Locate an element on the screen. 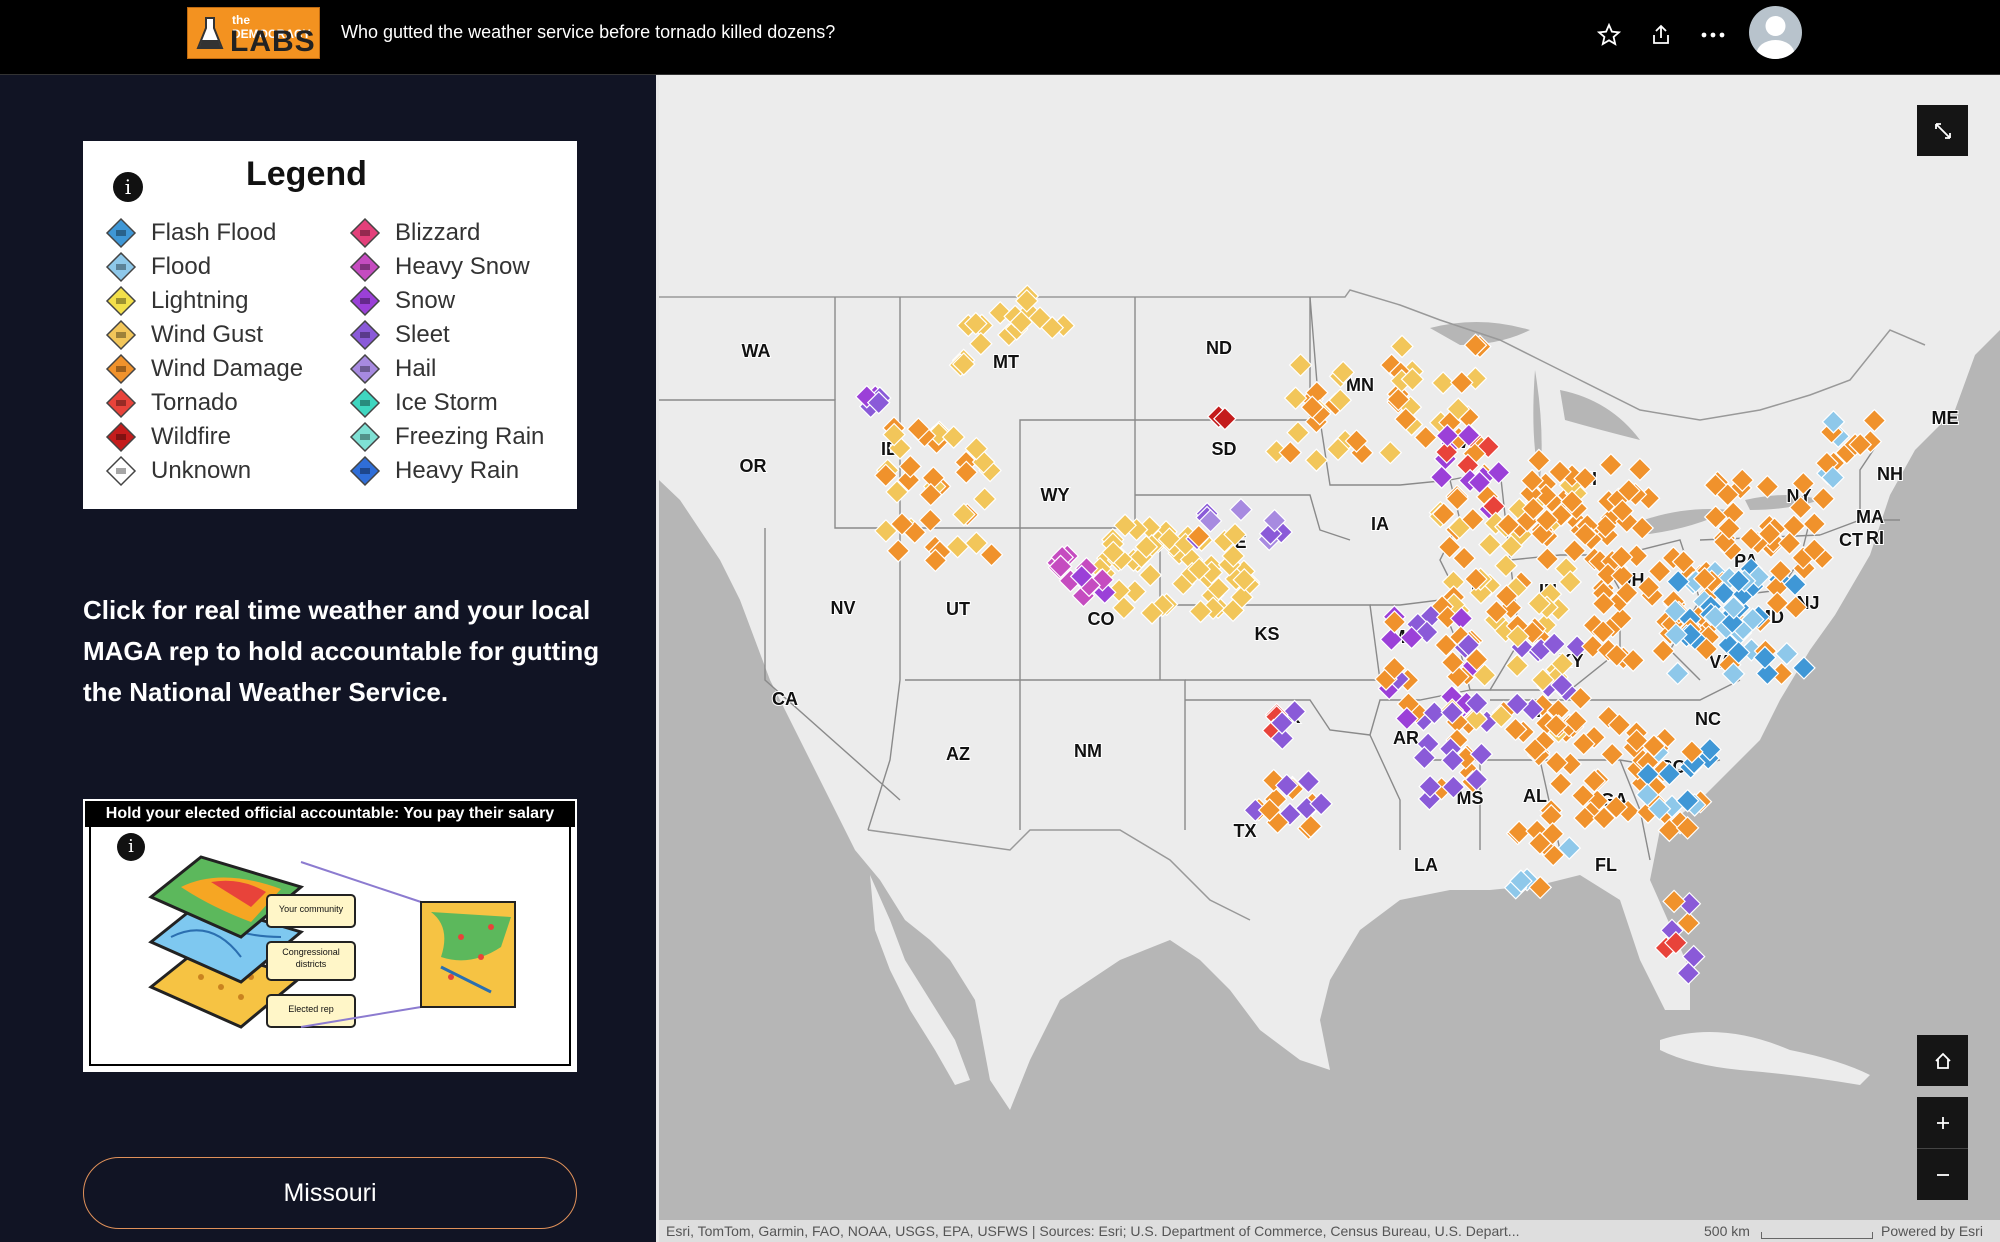 This screenshot has height=1242, width=2000. expand-icon is located at coordinates (1942, 130).